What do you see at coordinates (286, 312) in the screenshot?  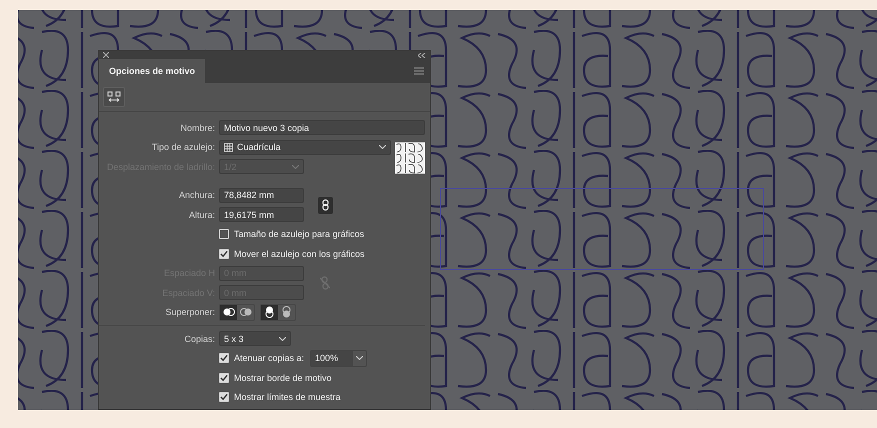 I see `bottom-over-top-icon` at bounding box center [286, 312].